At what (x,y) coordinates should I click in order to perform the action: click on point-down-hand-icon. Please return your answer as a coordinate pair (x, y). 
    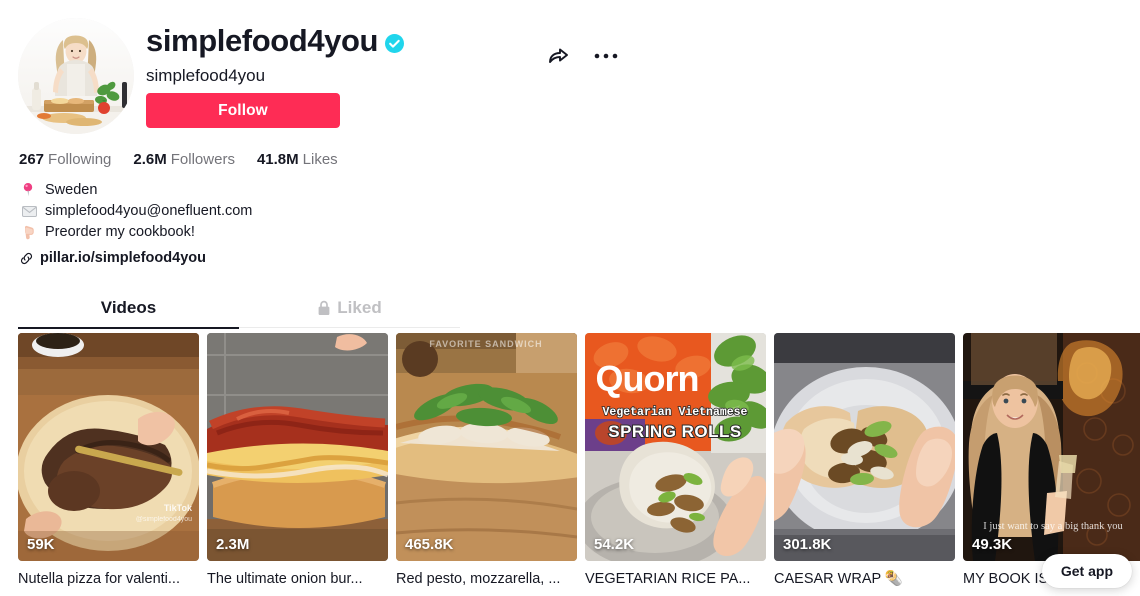
    Looking at the image, I should click on (31, 232).